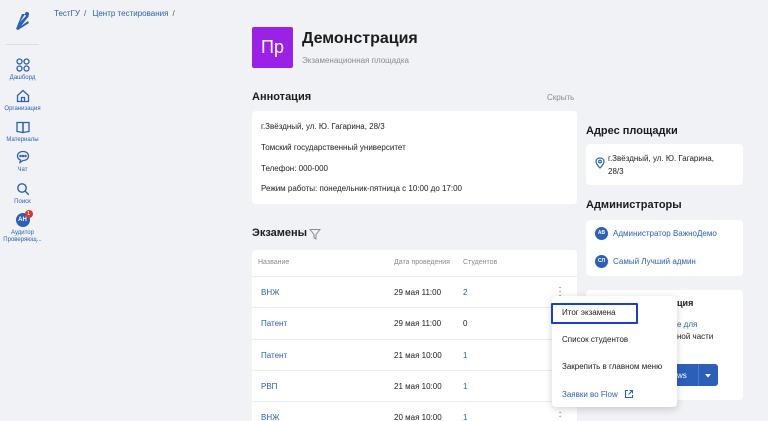 The image size is (768, 421). What do you see at coordinates (708, 375) in the screenshot?
I see `chevron-down-icon` at bounding box center [708, 375].